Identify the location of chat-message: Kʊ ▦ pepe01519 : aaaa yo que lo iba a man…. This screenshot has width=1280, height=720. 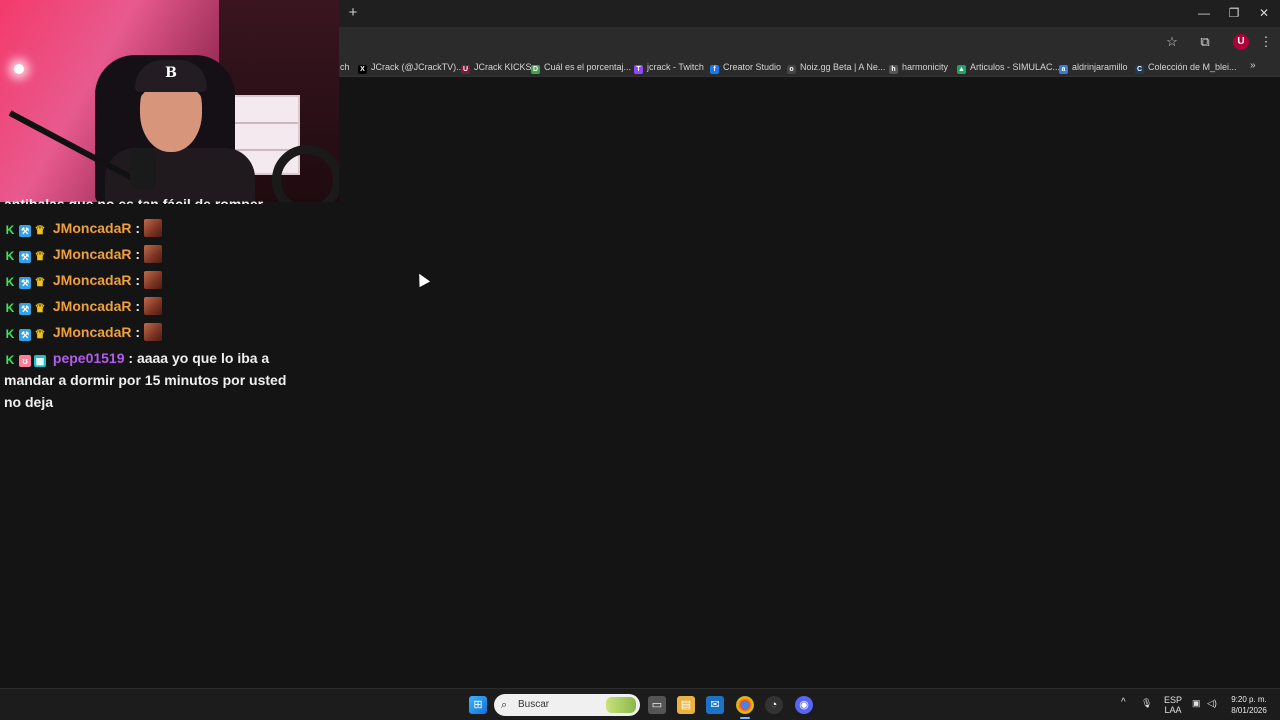
(154, 380).